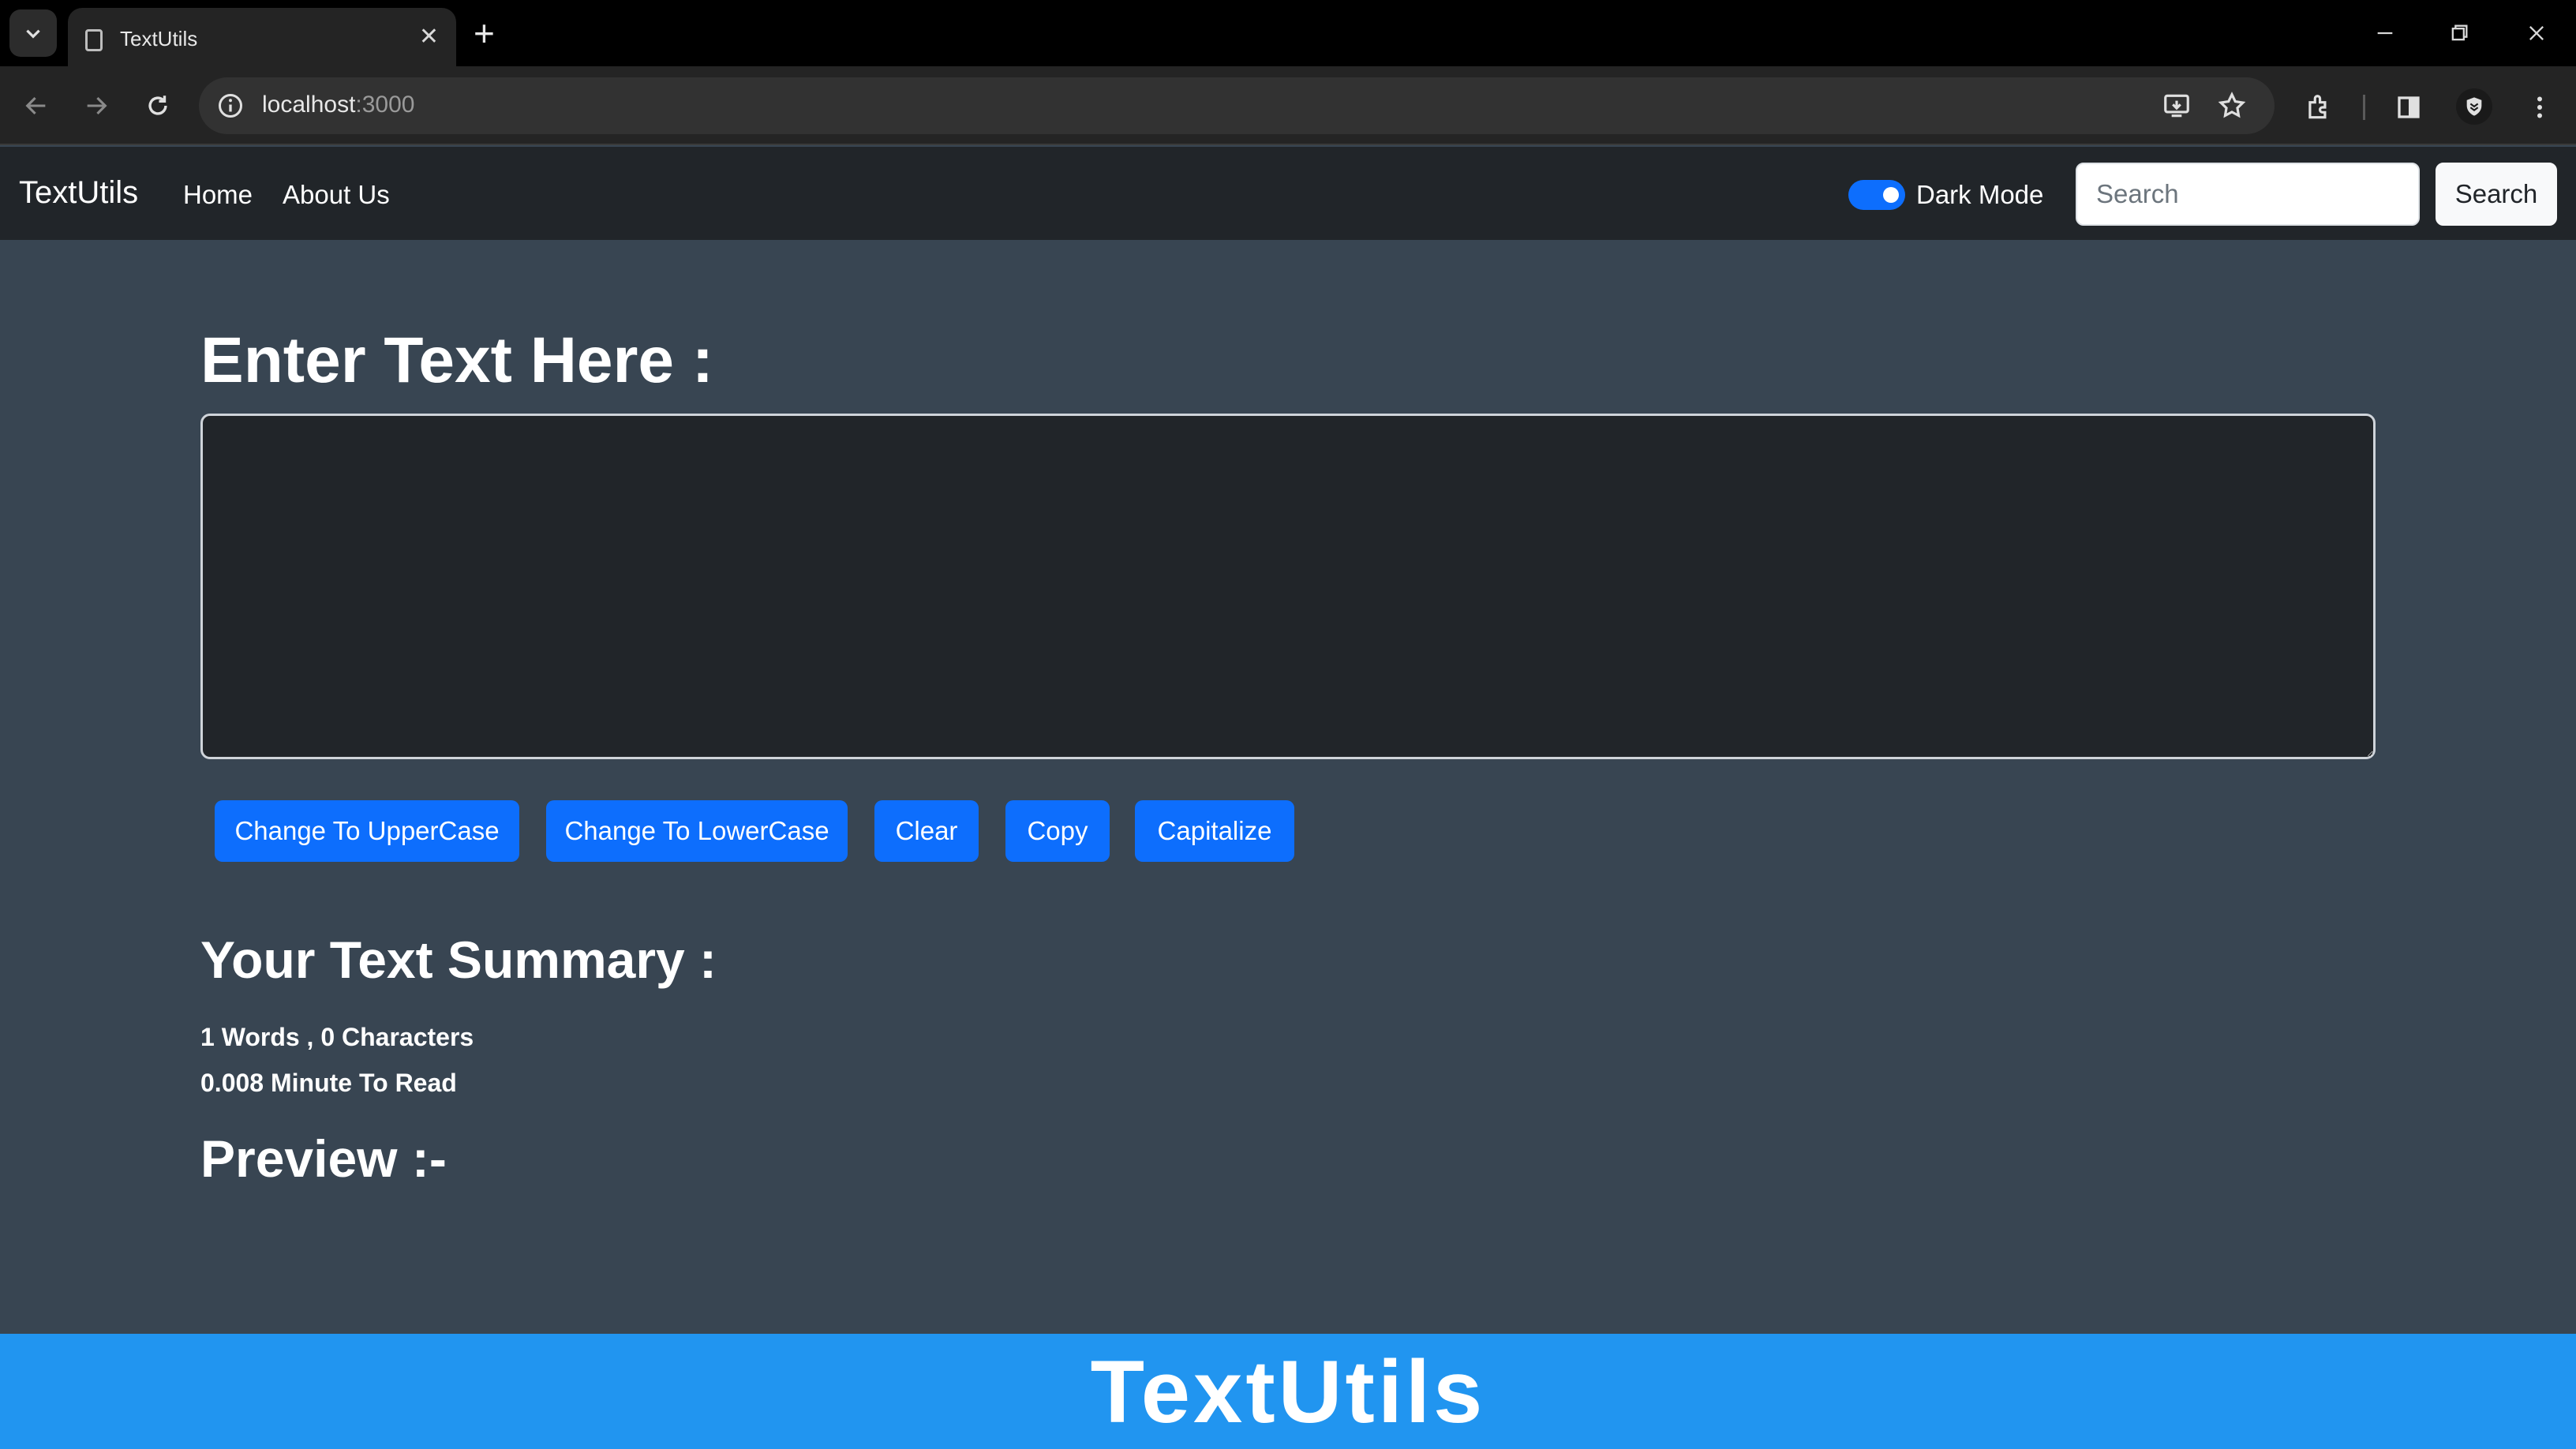  Describe the element at coordinates (338, 105) in the screenshot. I see `url-text: localhost:3000` at that location.